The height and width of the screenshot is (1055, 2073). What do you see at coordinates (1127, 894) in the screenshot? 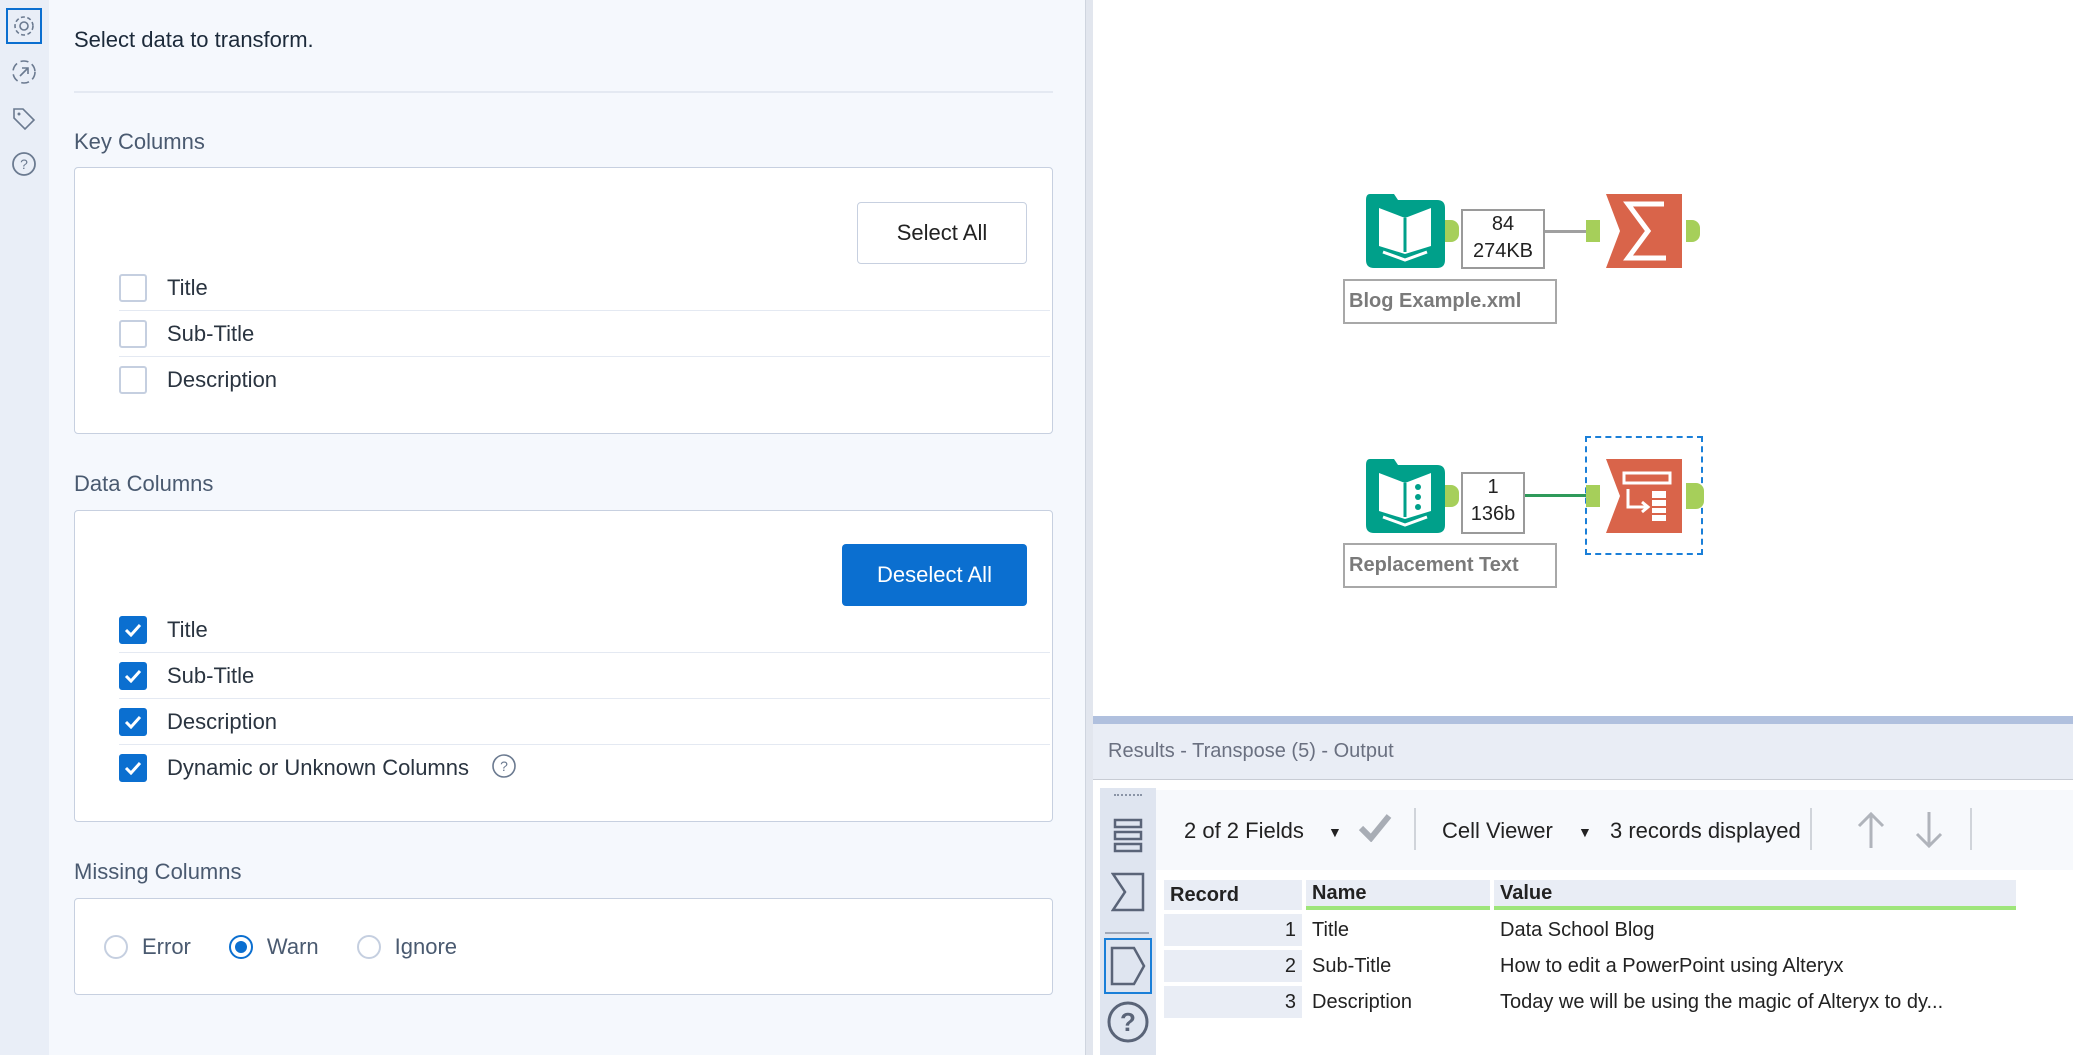
I see `summary-icon` at bounding box center [1127, 894].